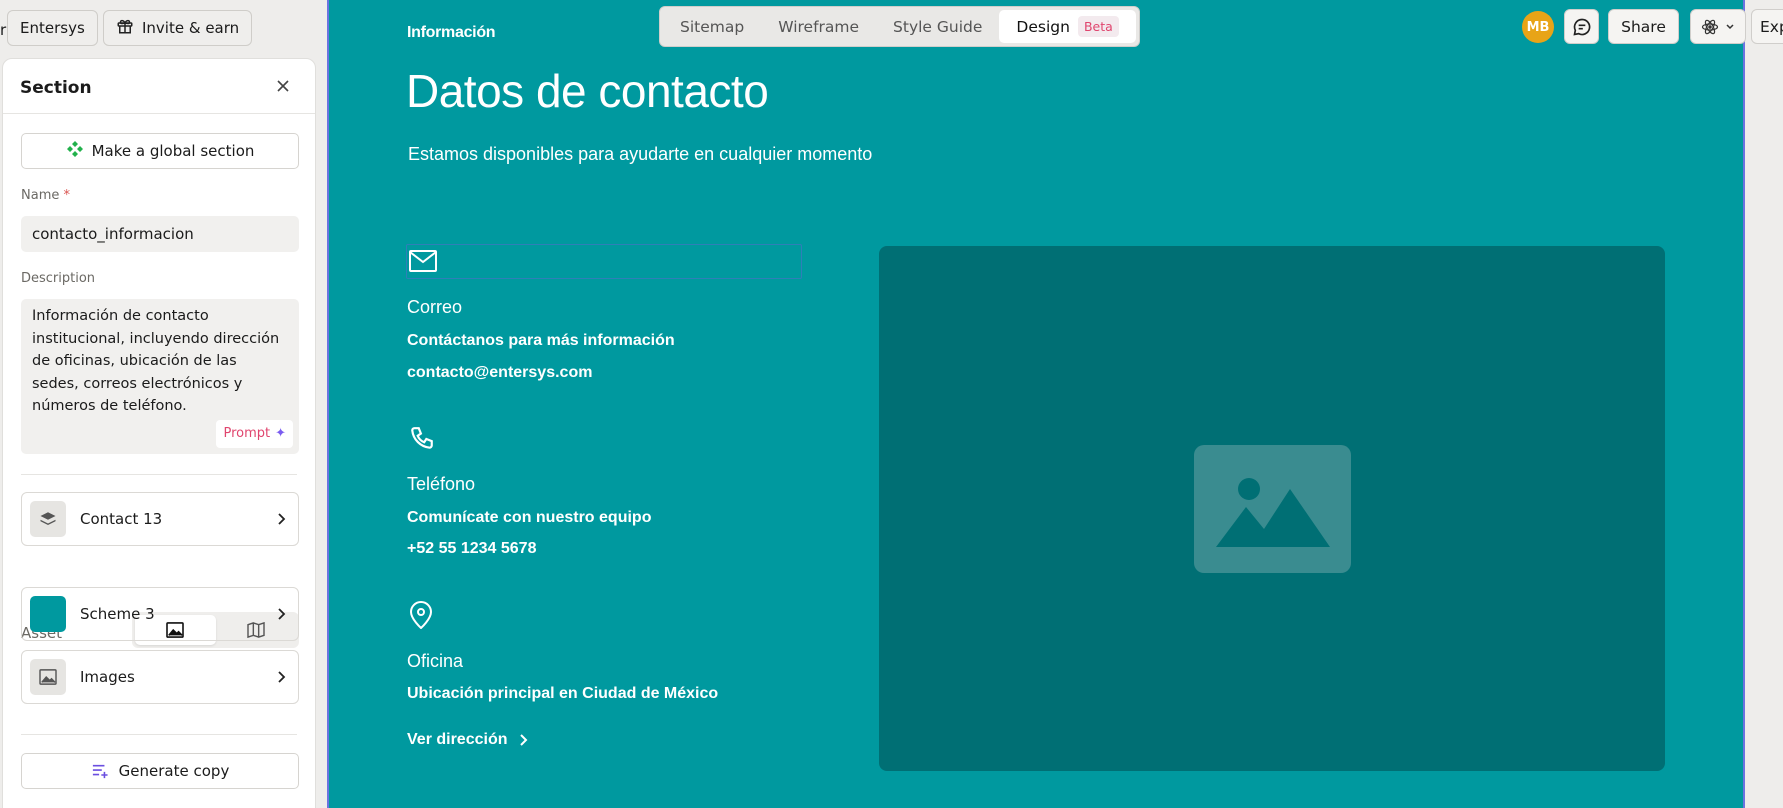 The width and height of the screenshot is (1783, 808). I want to click on scheme-swatch, so click(48, 614).